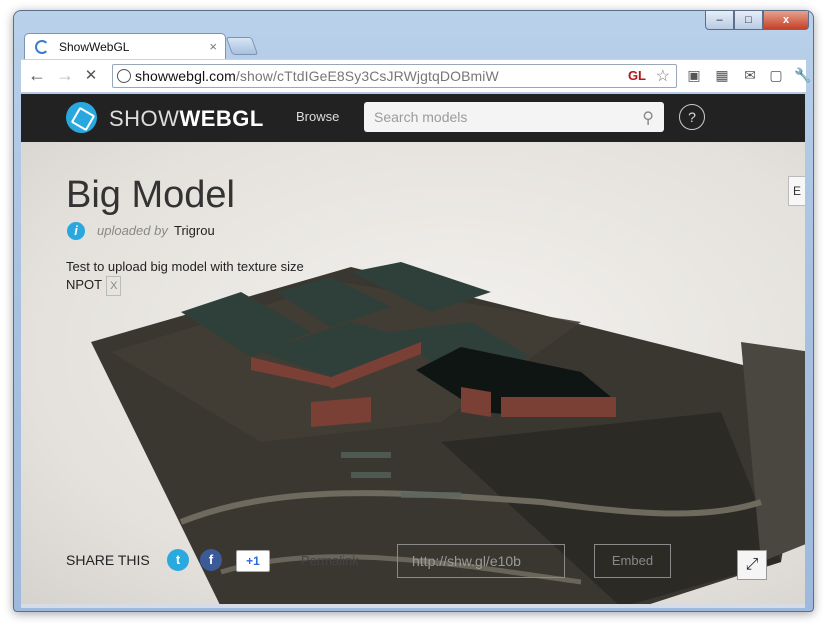 This screenshot has height=631, width=830. Describe the element at coordinates (42, 47) in the screenshot. I see `loading-icon` at that location.